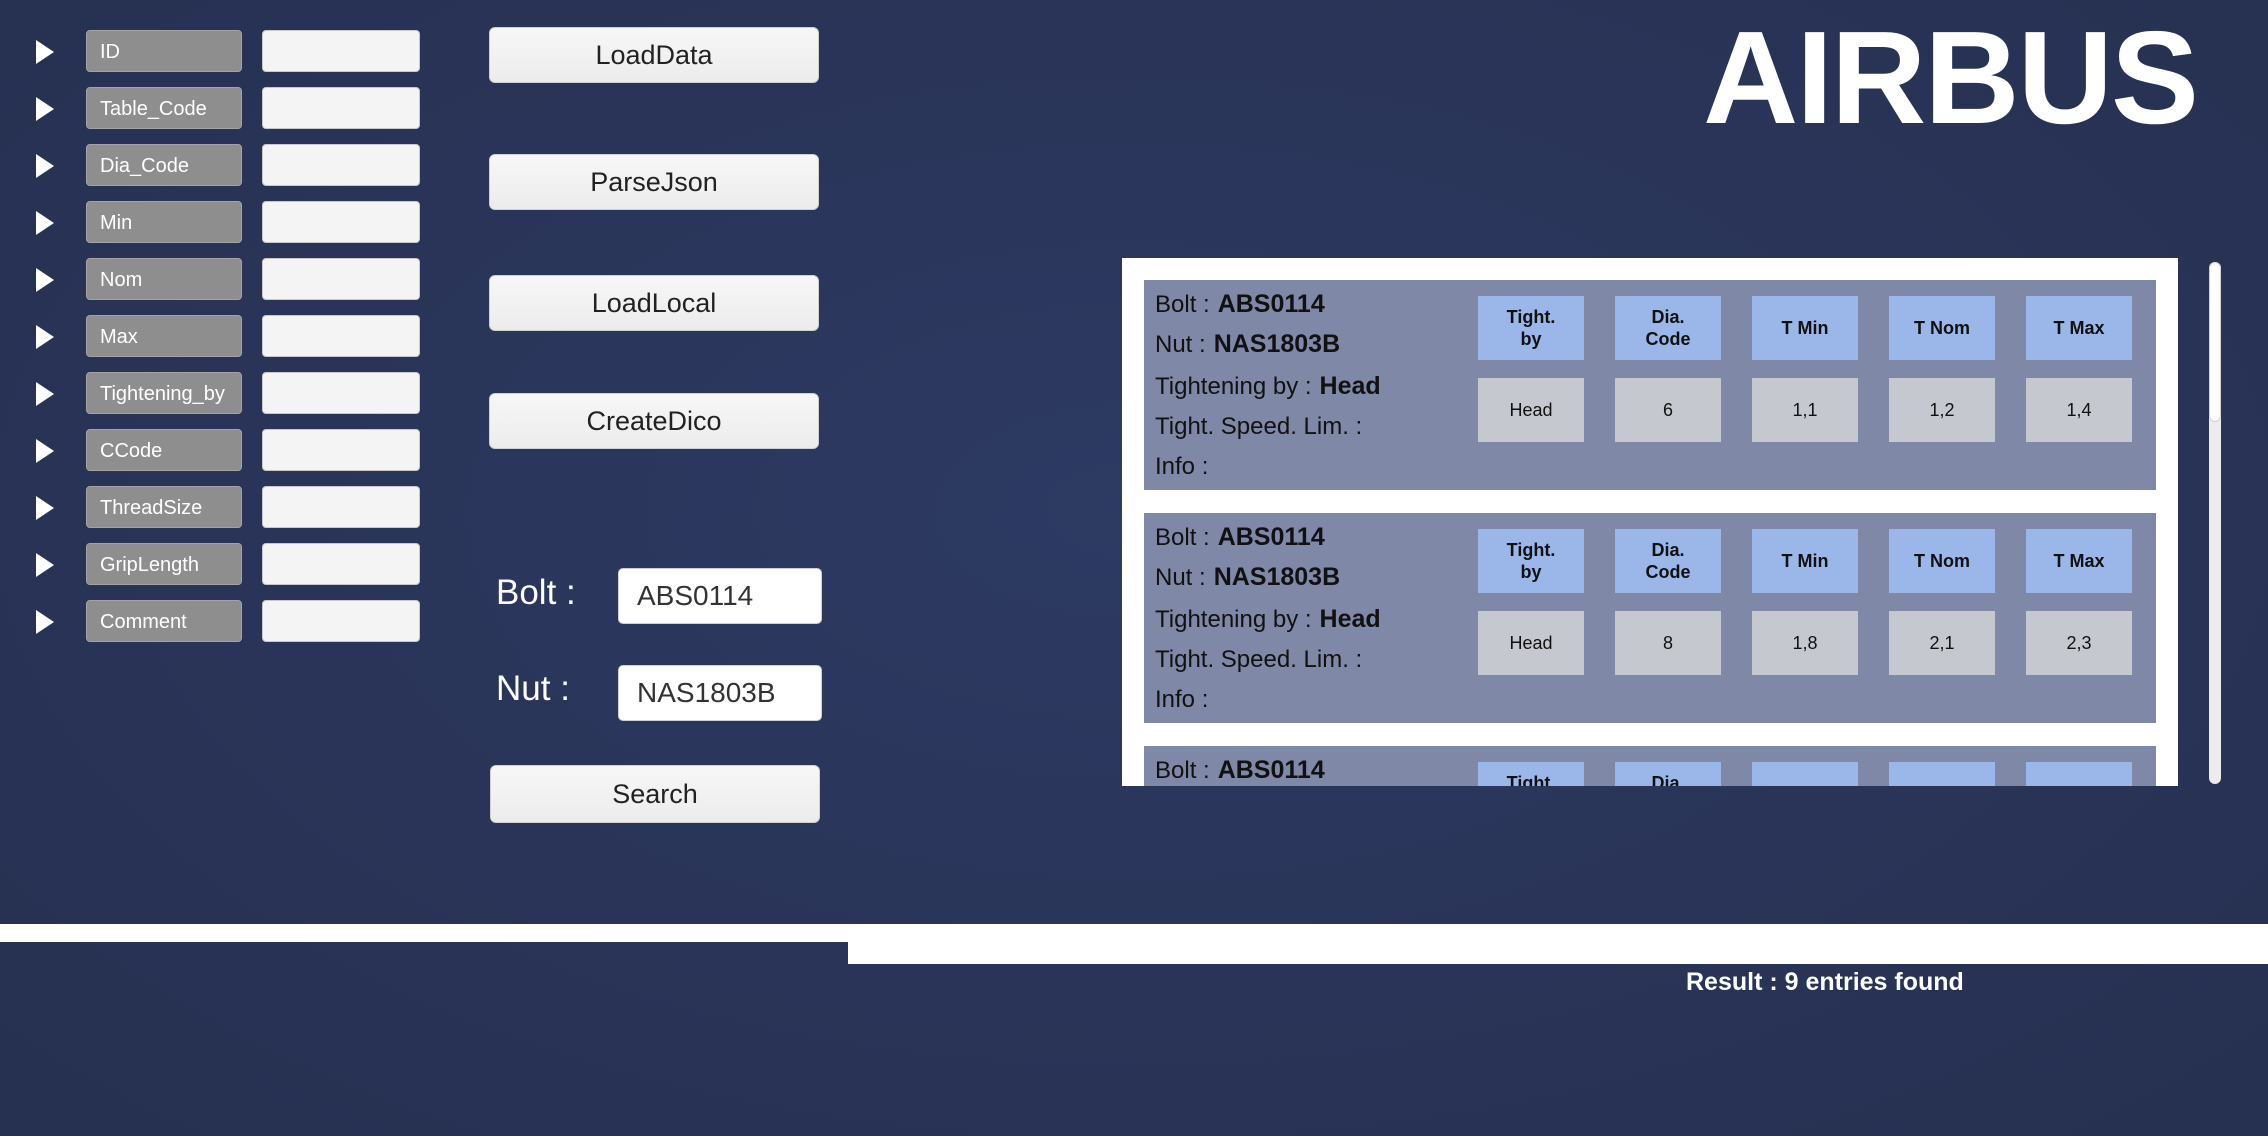  Describe the element at coordinates (341, 621) in the screenshot. I see `field-input-comment` at that location.